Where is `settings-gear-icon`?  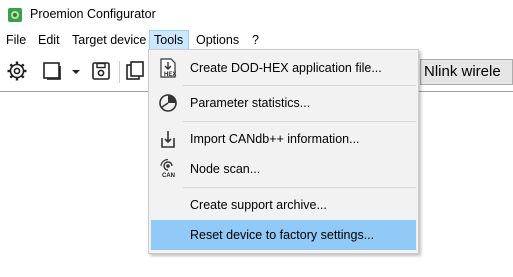 settings-gear-icon is located at coordinates (17, 71).